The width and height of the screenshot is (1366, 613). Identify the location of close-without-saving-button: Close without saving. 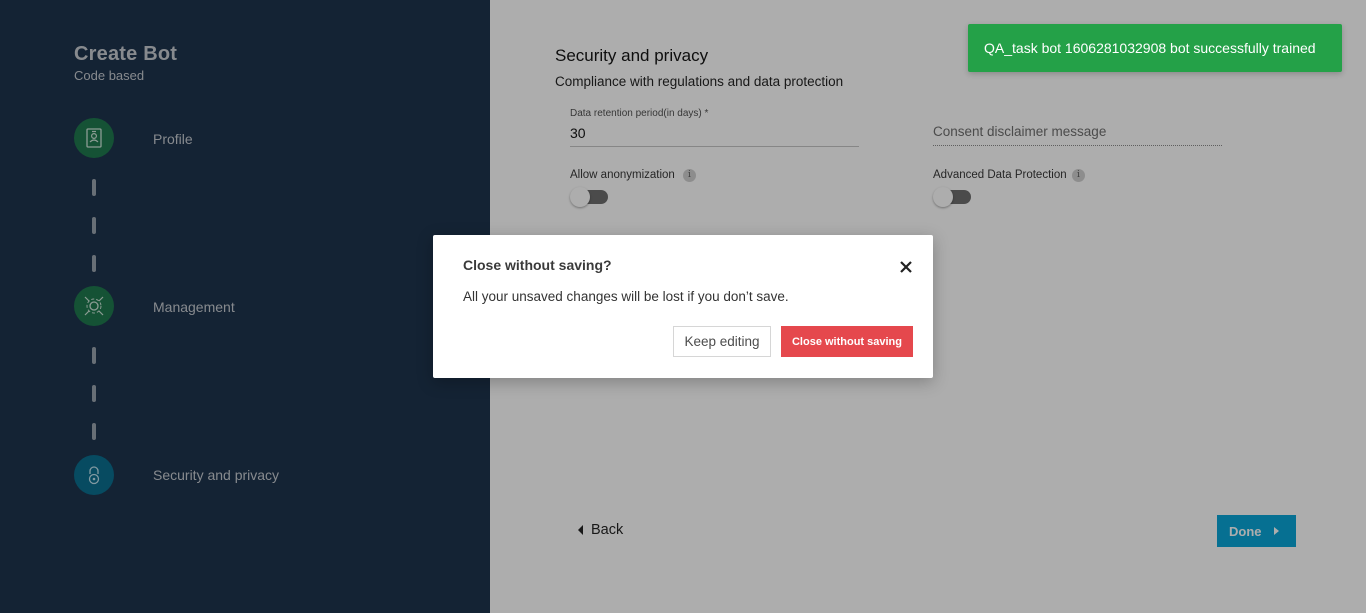
(847, 341).